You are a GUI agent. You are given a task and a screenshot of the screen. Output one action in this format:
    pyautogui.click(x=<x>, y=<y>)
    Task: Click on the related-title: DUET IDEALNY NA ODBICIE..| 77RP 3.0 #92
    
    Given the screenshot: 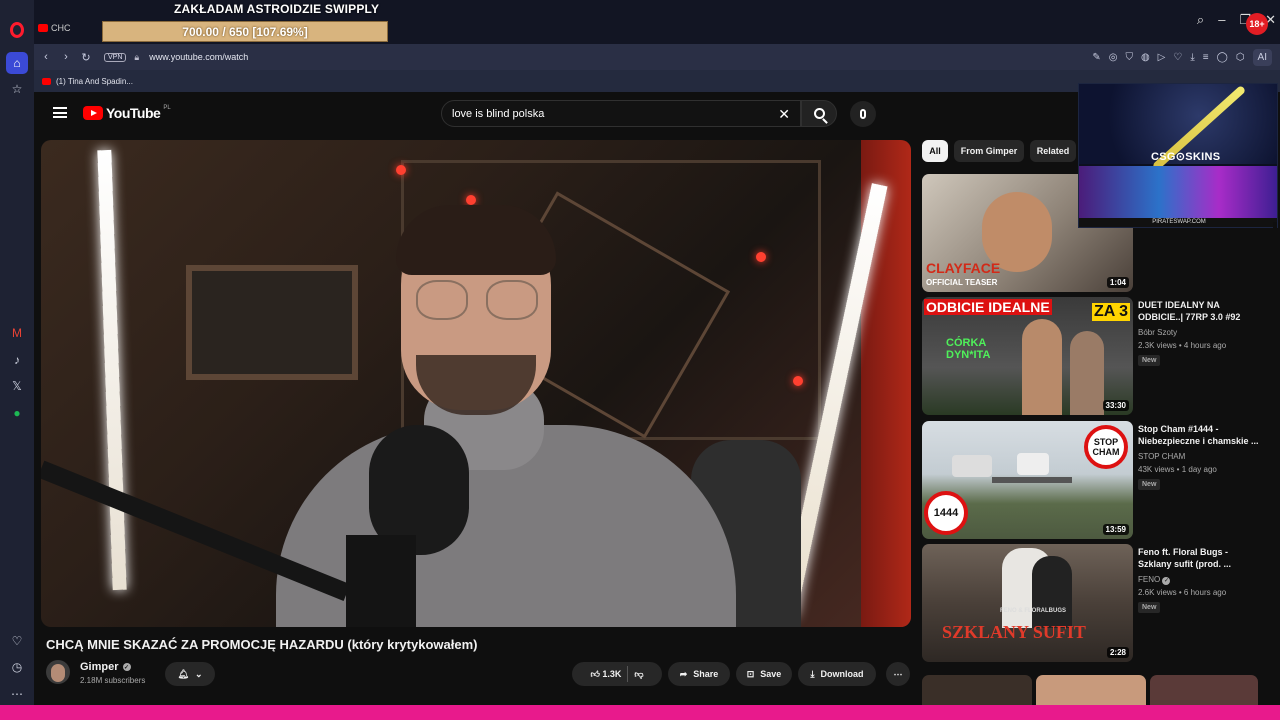 What is the action you would take?
    pyautogui.click(x=1200, y=311)
    